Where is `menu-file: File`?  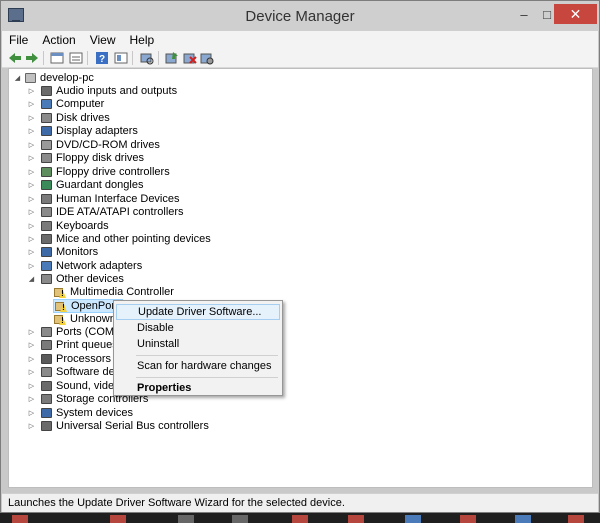 menu-file: File is located at coordinates (18, 40).